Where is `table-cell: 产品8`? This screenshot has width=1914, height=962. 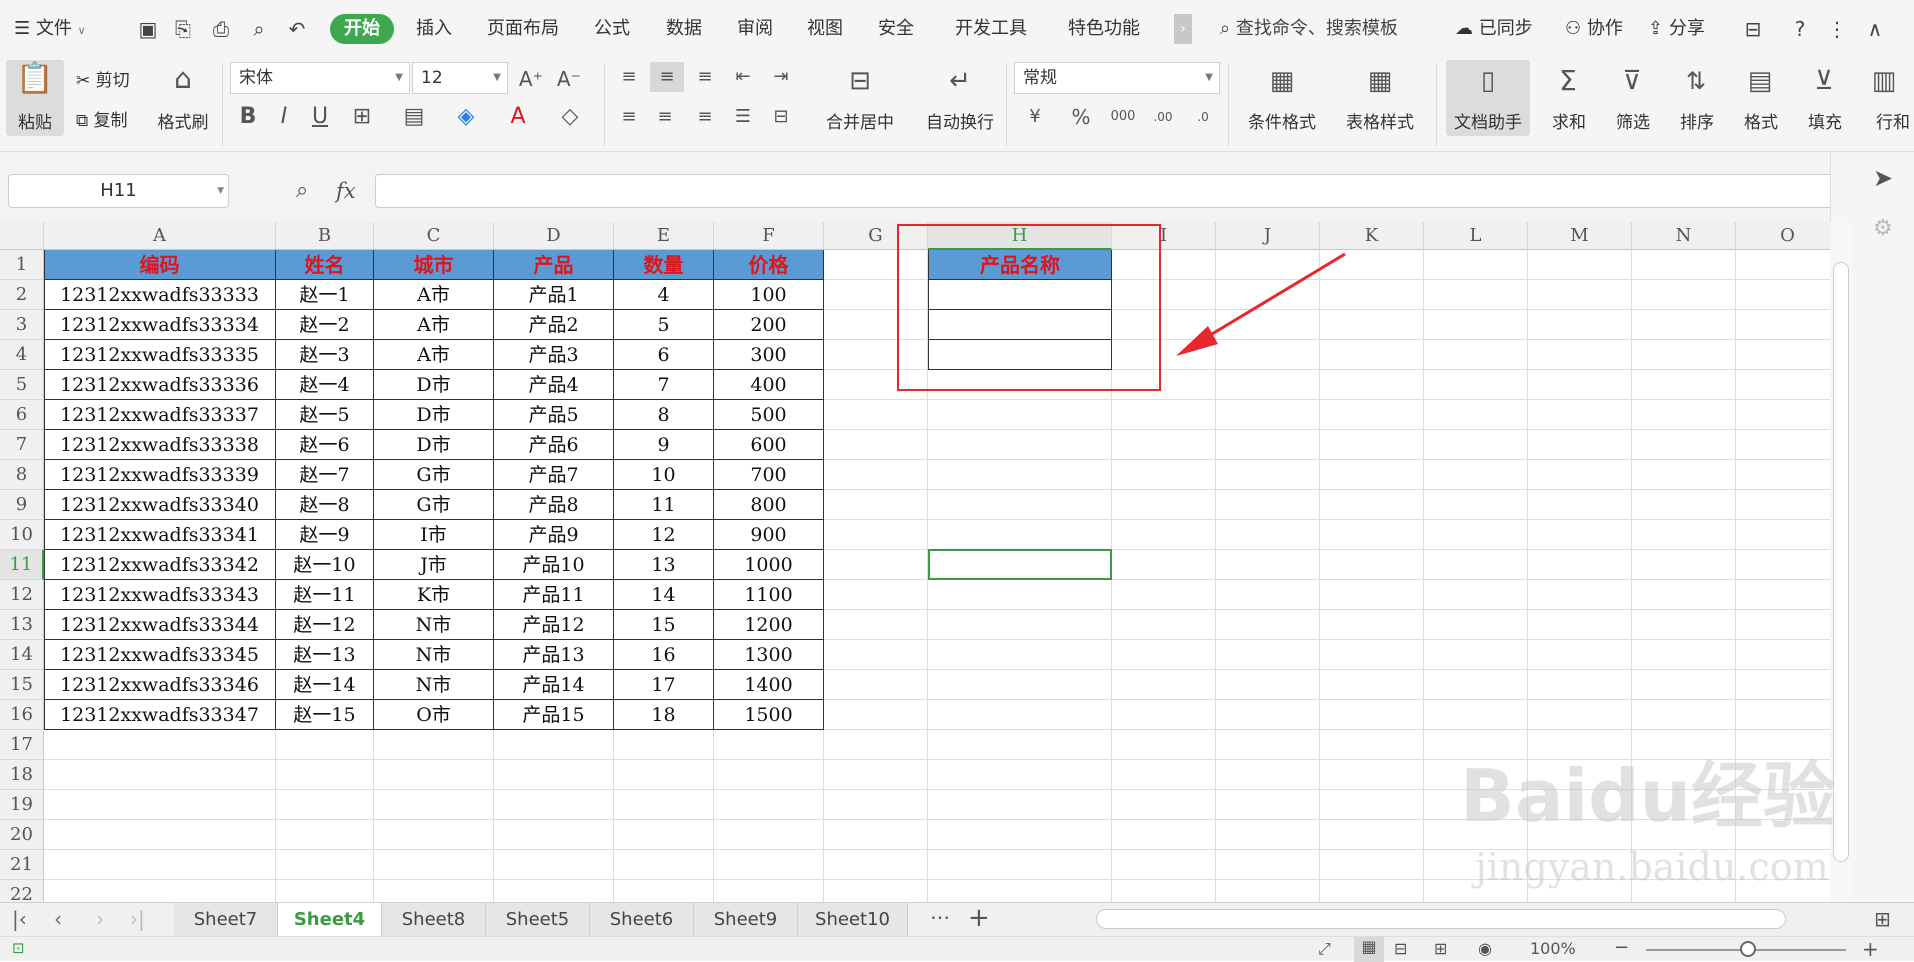 table-cell: 产品8 is located at coordinates (554, 505).